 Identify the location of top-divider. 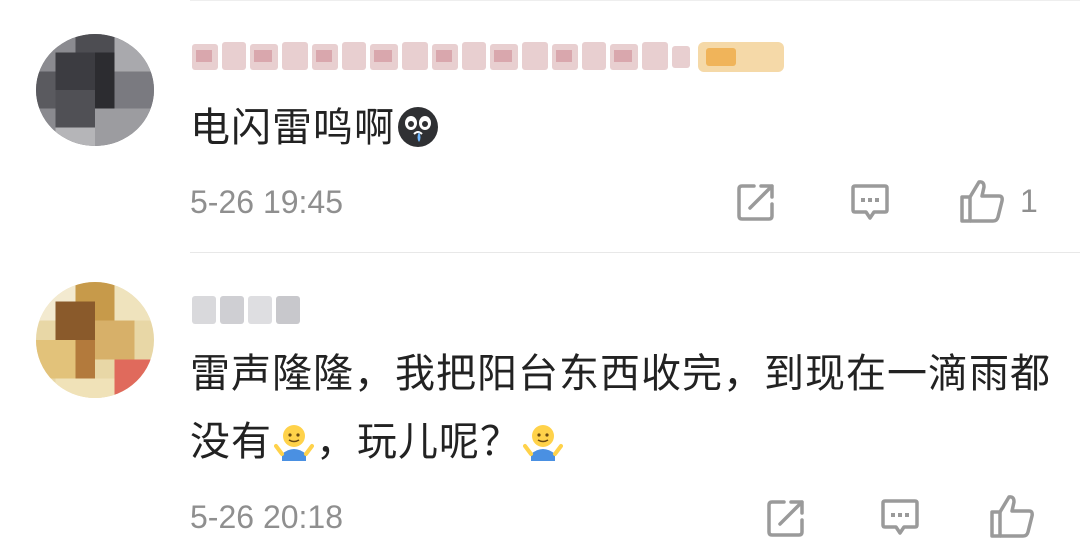
(635, 0).